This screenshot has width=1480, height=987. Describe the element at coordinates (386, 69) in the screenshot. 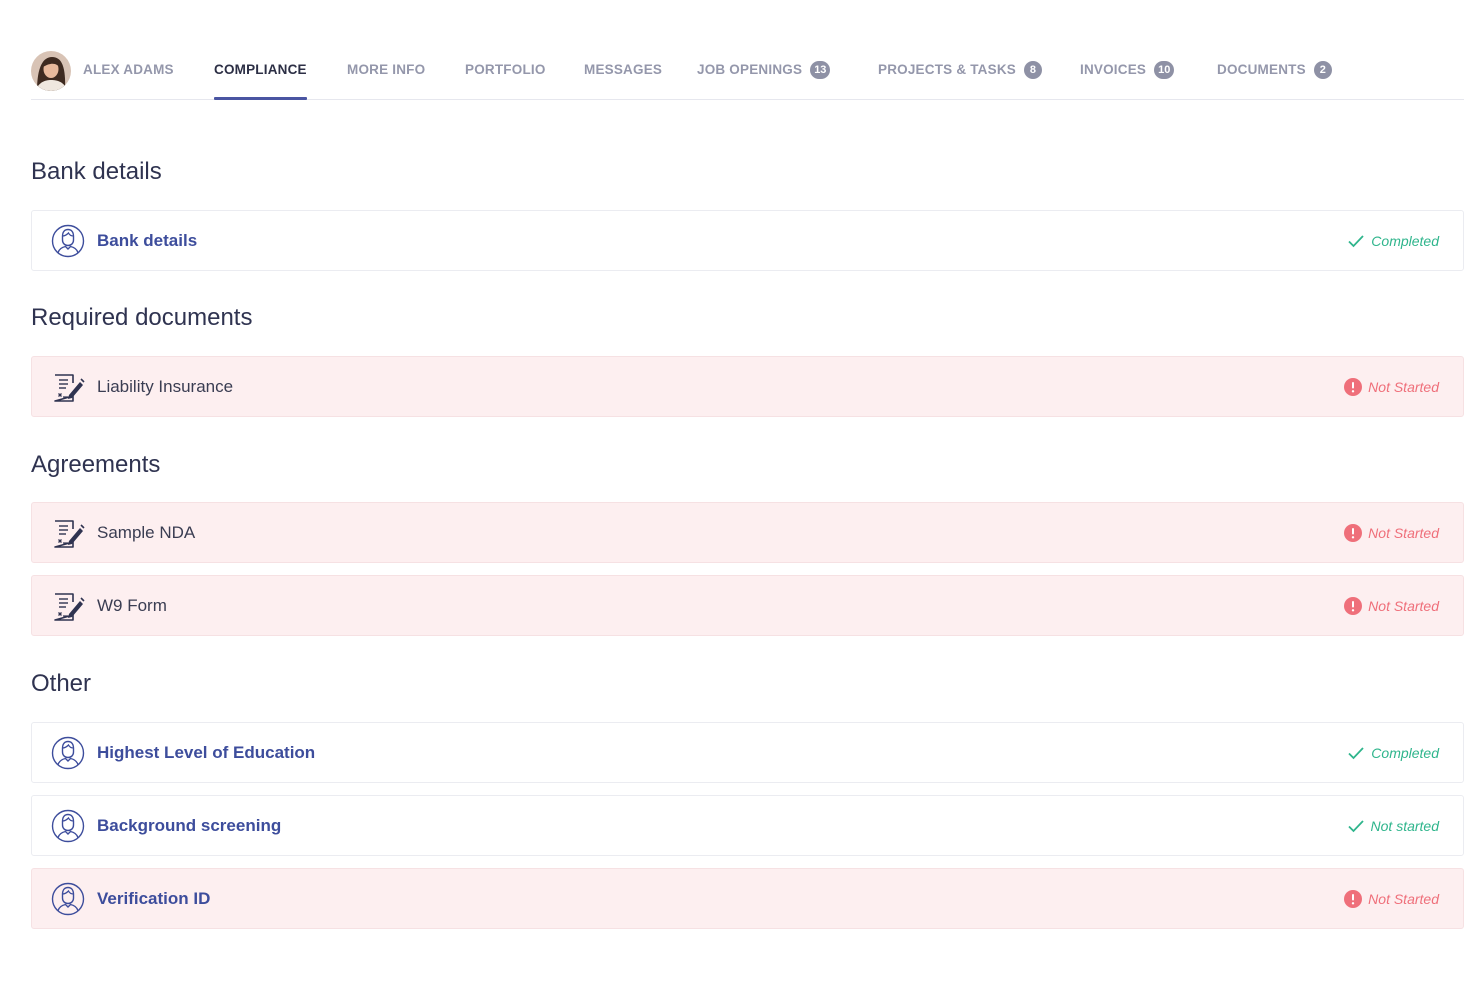

I see `tab-label: MORE INFO` at that location.